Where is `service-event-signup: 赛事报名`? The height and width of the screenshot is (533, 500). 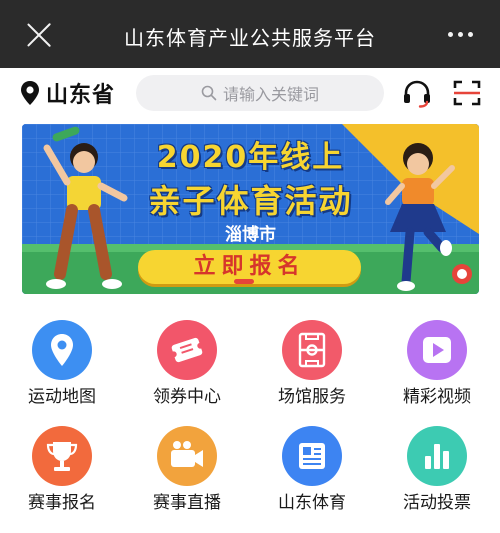
service-event-signup: 赛事报名 is located at coordinates (62, 476).